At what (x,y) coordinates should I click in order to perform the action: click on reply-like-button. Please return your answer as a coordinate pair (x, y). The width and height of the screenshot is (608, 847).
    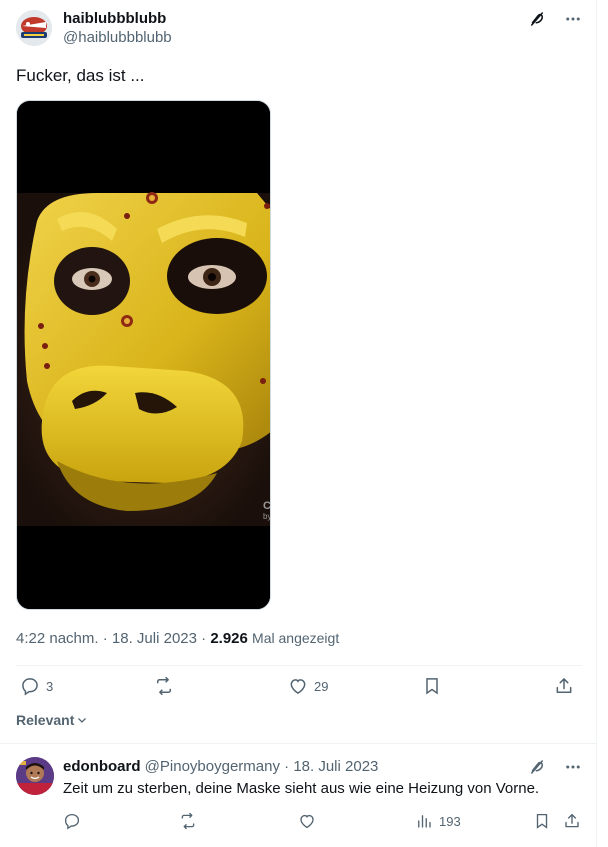
    Looking at the image, I should click on (307, 821).